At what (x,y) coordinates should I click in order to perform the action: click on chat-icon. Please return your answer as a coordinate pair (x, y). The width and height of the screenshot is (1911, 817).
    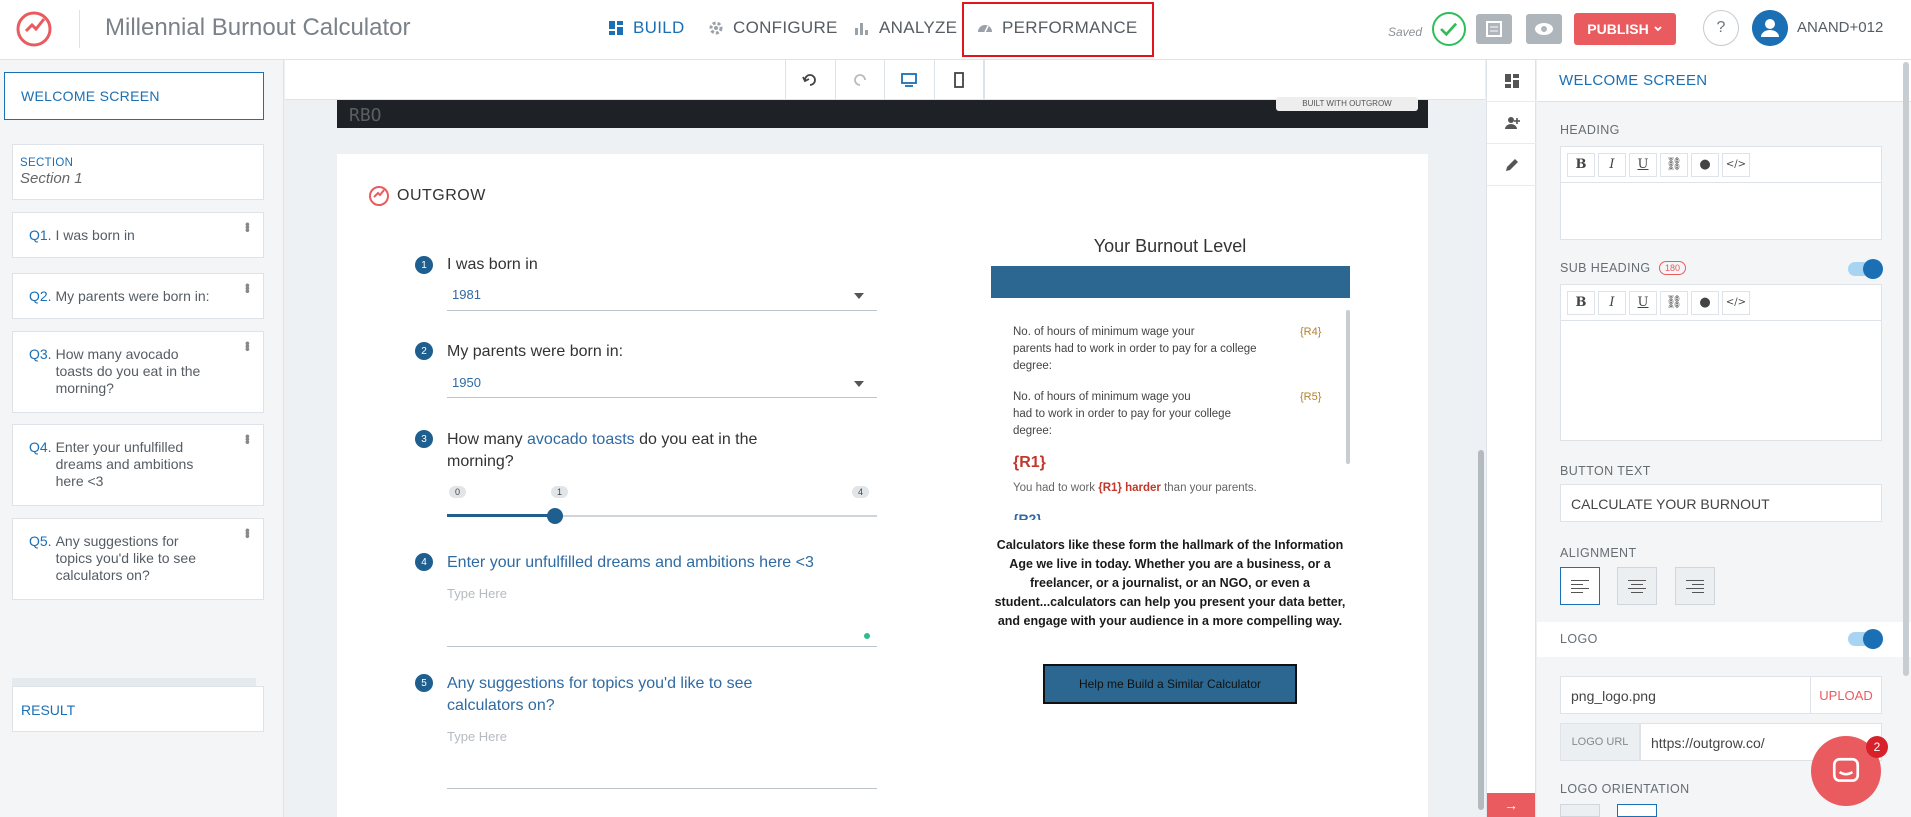
    Looking at the image, I should click on (1846, 769).